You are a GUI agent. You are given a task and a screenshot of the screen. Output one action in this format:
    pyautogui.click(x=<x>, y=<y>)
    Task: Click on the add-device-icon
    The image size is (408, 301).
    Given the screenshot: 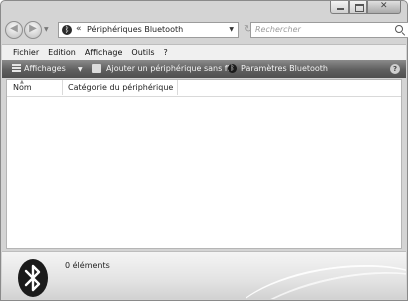 What is the action you would take?
    pyautogui.click(x=96, y=68)
    